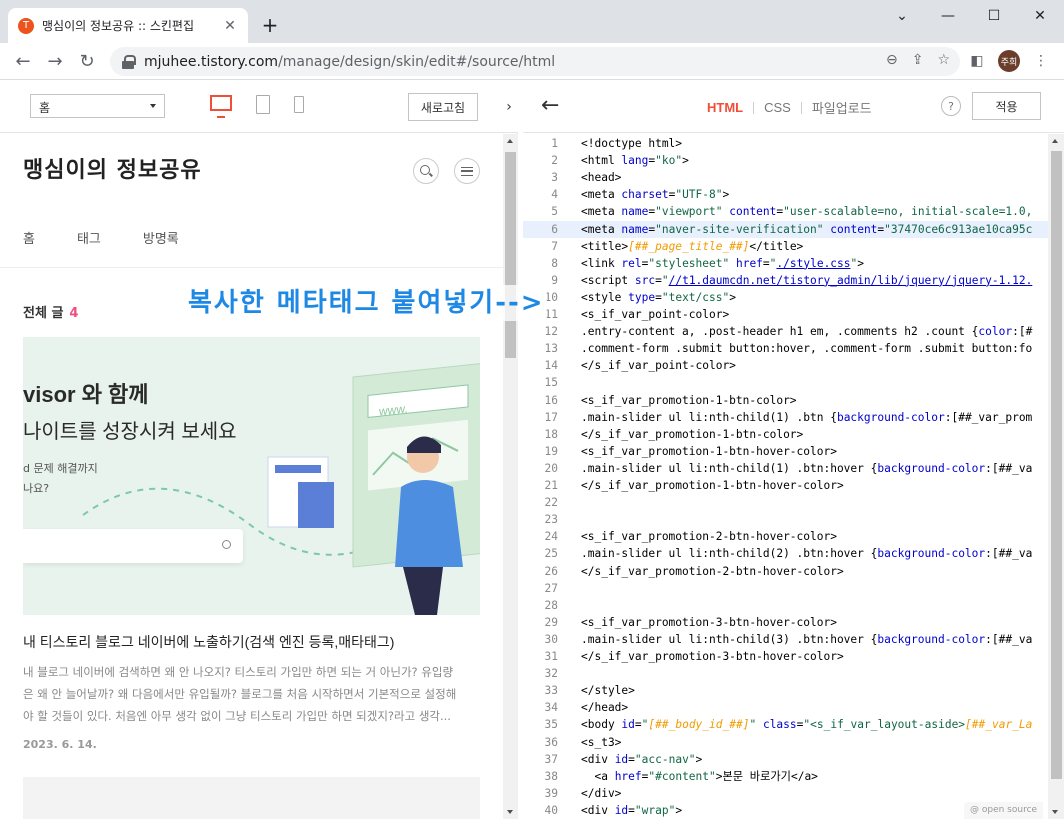 Image resolution: width=1064 pixels, height=819 pixels. I want to click on line-number: 7, so click(554, 246).